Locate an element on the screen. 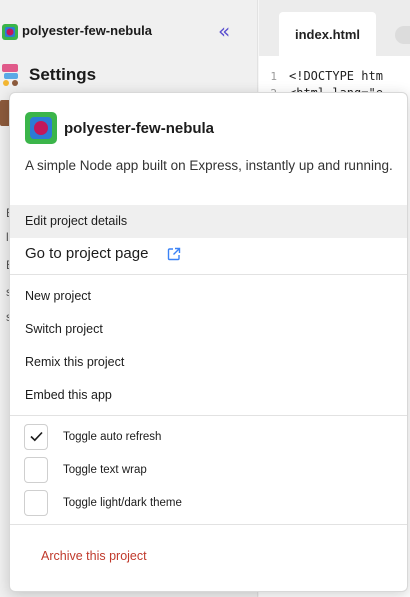 Image resolution: width=410 pixels, height=597 pixels. embed-app-item: Embed this app is located at coordinates (208, 395).